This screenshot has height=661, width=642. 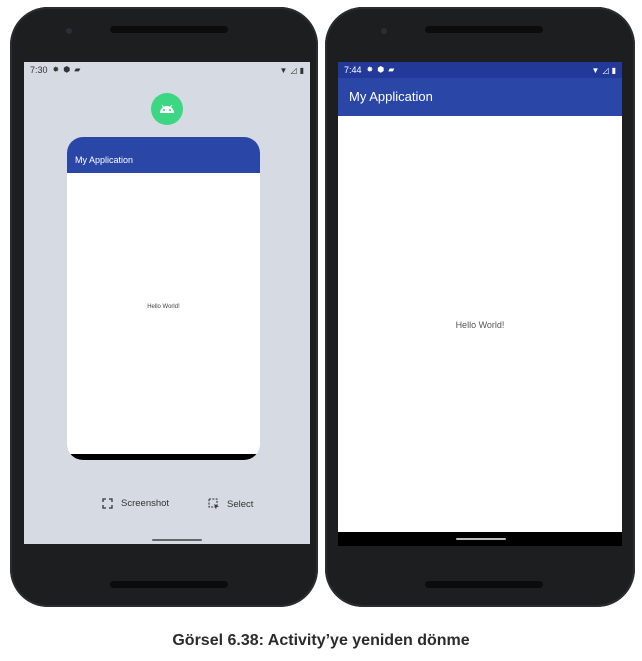 I want to click on select-label: Select, so click(x=240, y=504).